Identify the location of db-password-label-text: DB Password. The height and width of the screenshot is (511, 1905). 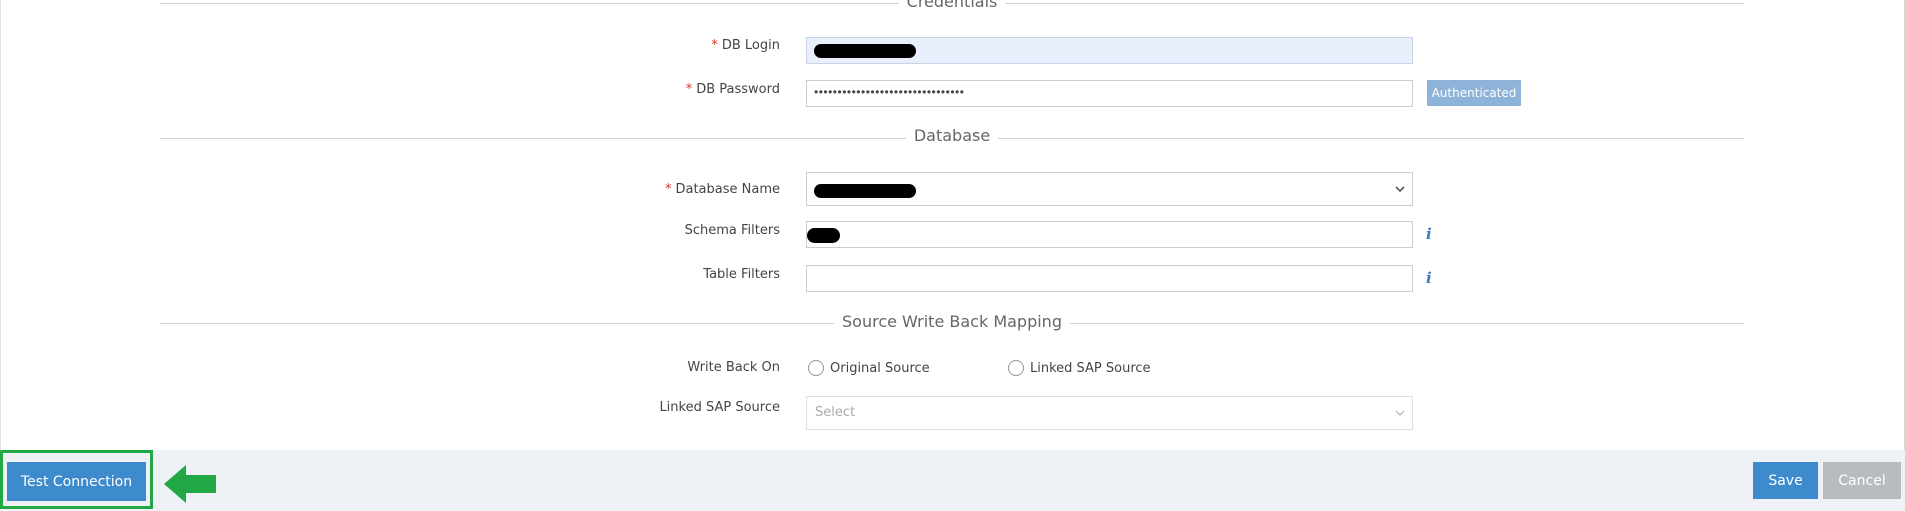
(738, 89).